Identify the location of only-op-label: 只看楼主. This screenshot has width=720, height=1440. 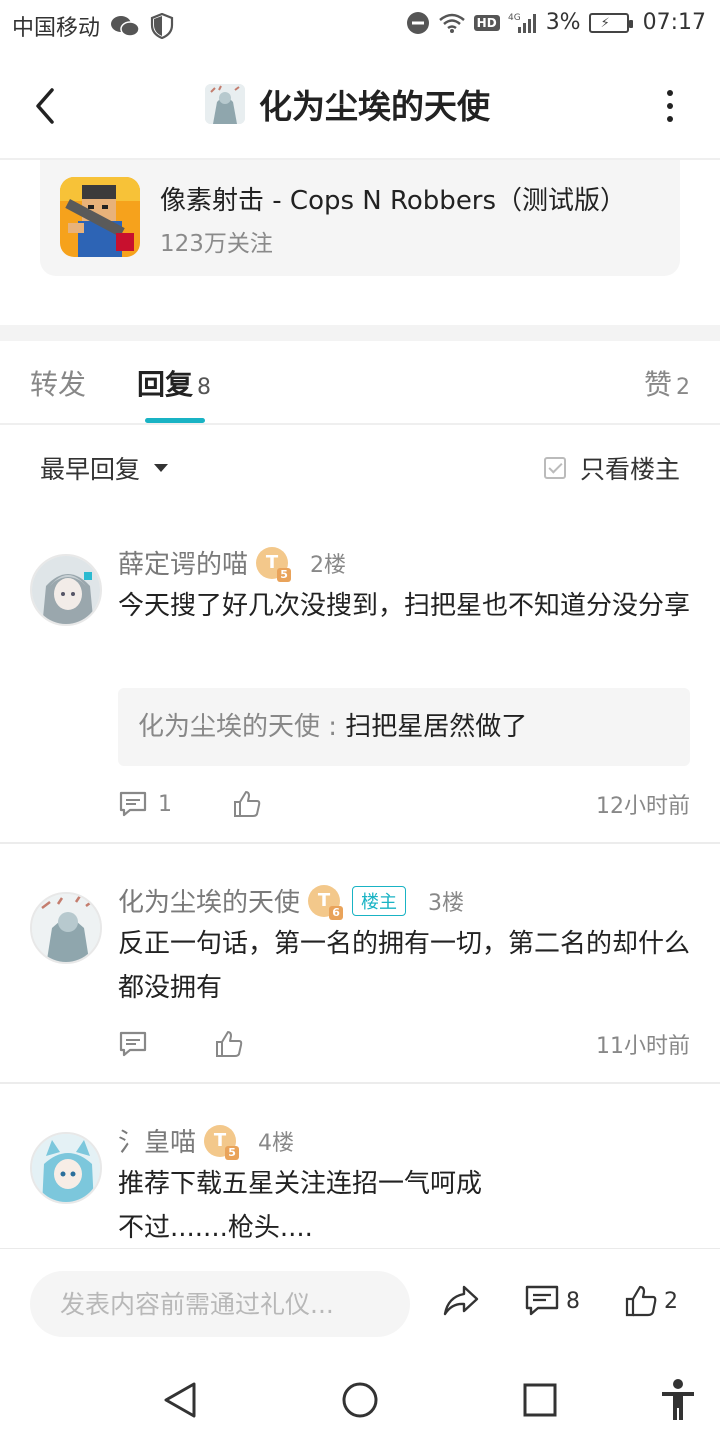
(629, 469).